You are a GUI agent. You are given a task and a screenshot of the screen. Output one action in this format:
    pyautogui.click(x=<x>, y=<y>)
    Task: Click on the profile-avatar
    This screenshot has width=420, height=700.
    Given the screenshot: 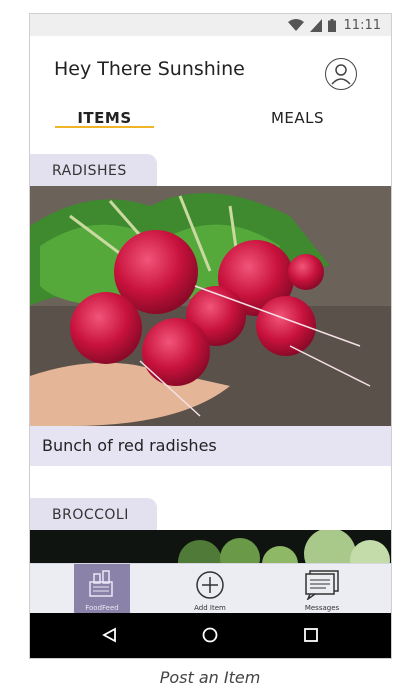 What is the action you would take?
    pyautogui.click(x=341, y=74)
    